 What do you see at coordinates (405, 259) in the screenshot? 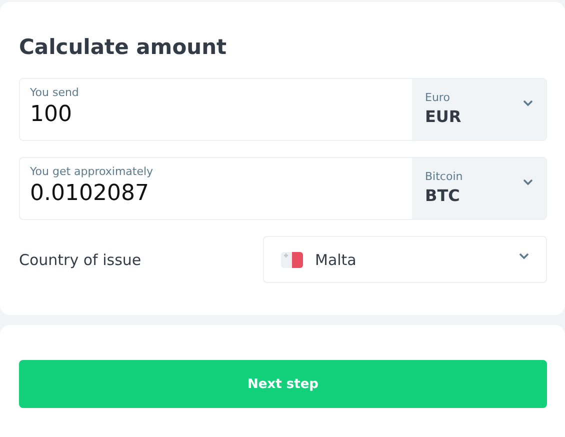
I see `country-dropdown: Malta` at bounding box center [405, 259].